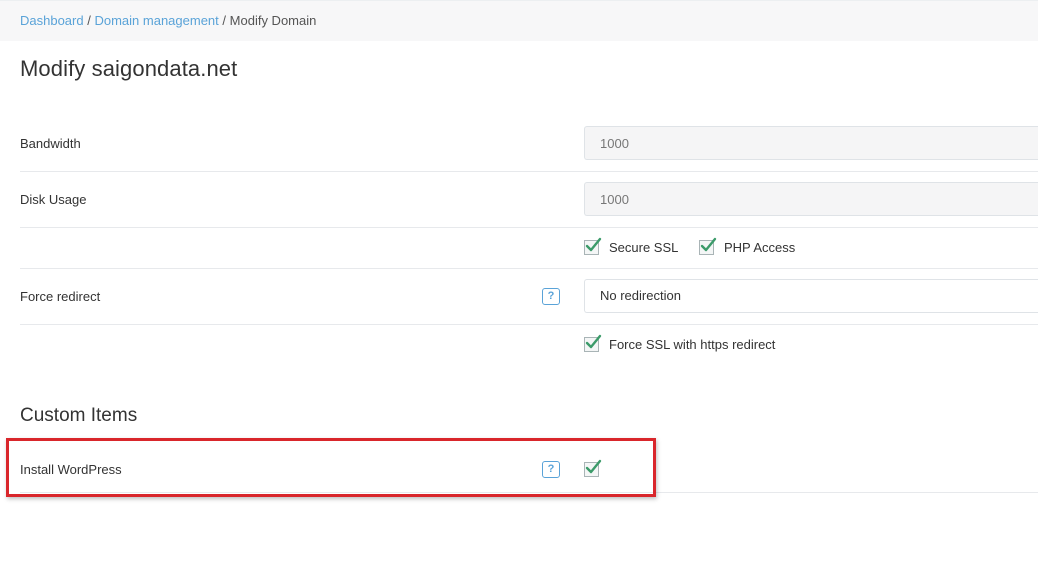  I want to click on force-redirect-select: No redirection, so click(811, 296).